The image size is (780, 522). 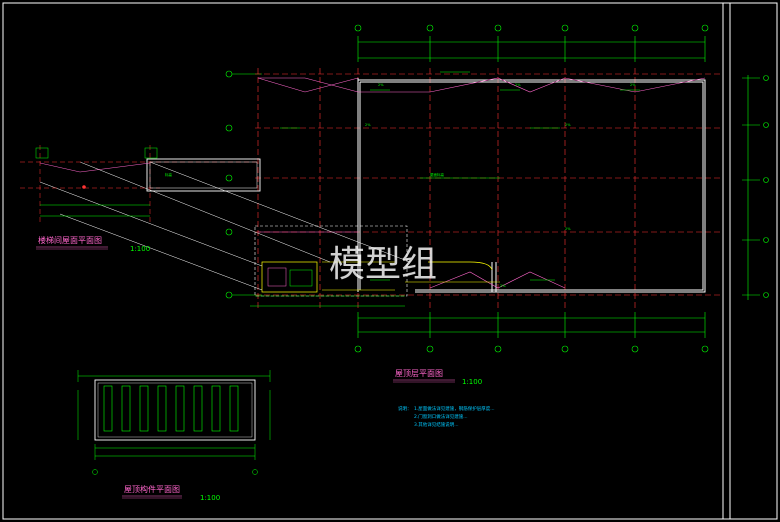 I want to click on top-dimensions, so click(x=531, y=49).